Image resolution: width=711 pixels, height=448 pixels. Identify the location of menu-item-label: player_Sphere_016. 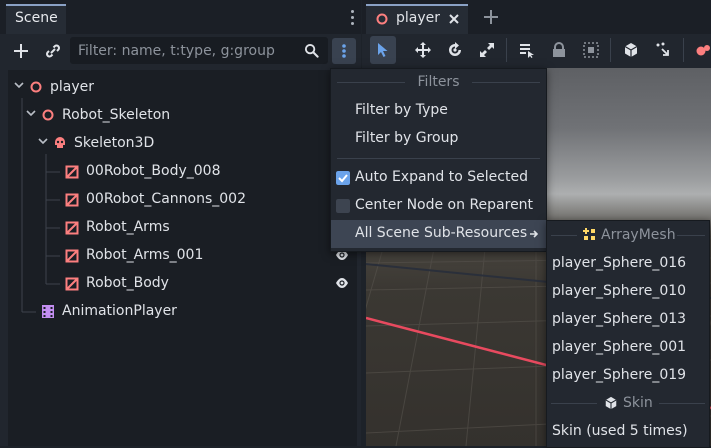
(619, 263).